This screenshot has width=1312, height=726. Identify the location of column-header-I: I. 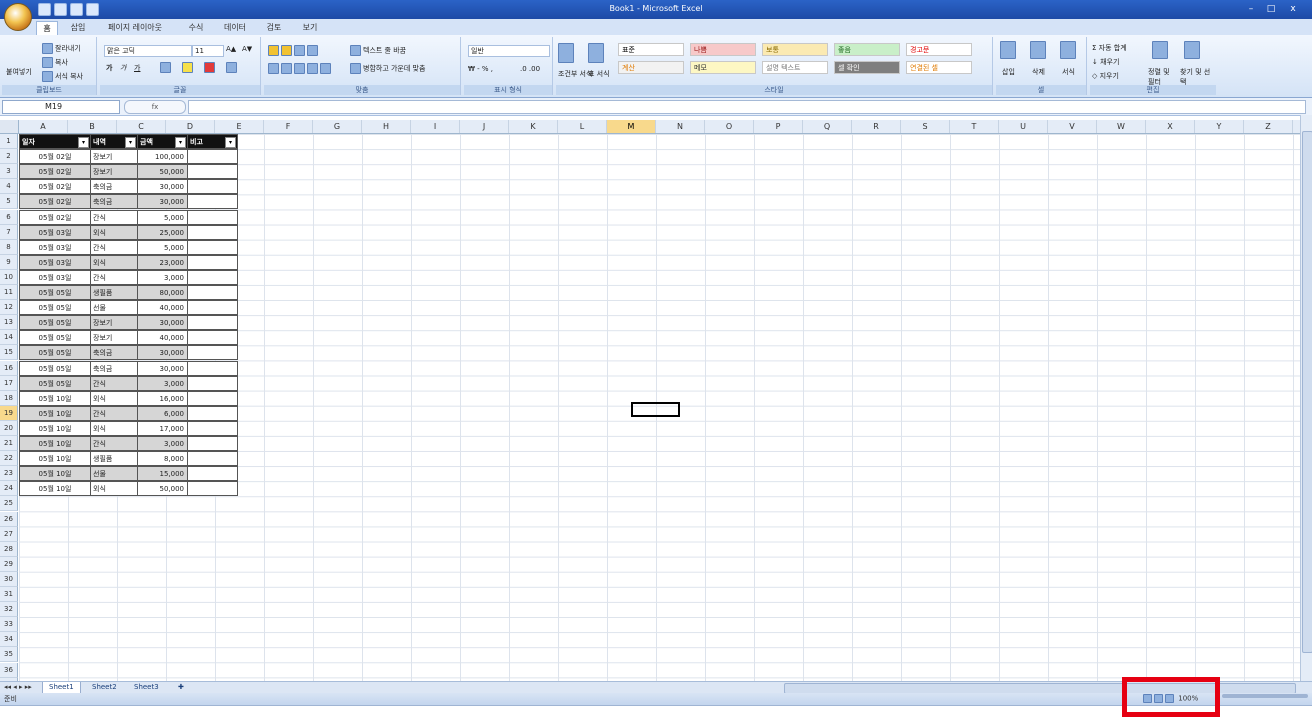
(435, 126).